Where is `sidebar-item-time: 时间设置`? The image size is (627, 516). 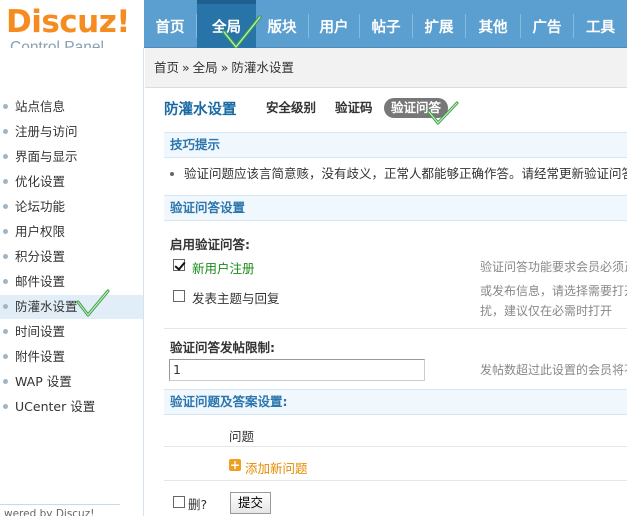 sidebar-item-time: 时间设置 is located at coordinates (71, 332).